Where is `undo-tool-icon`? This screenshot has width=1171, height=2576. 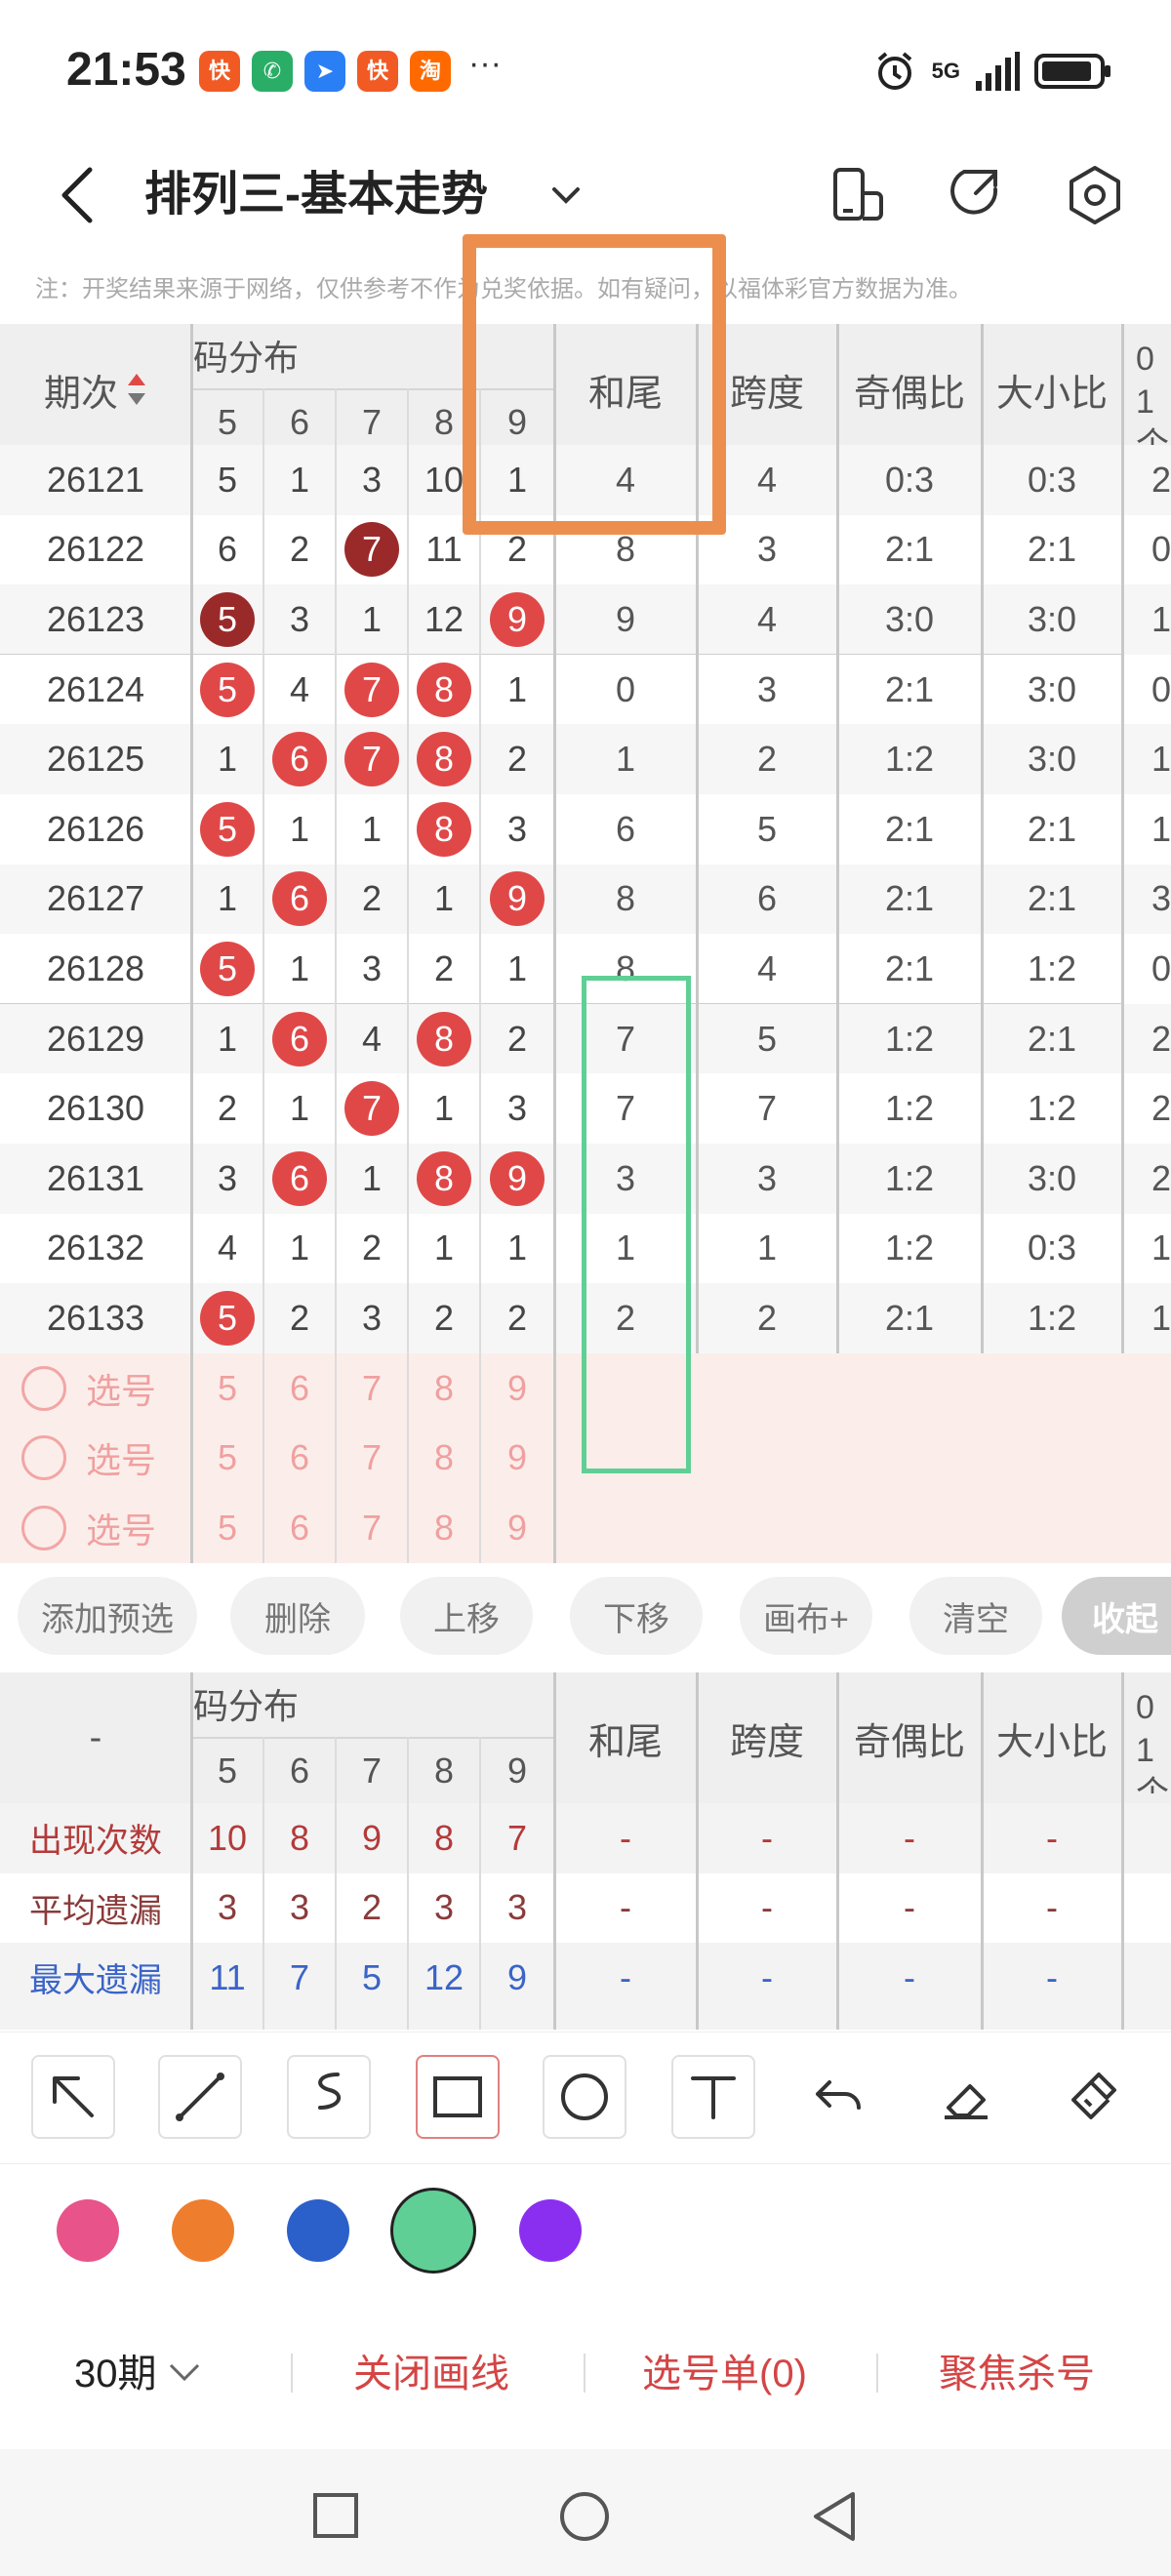
undo-tool-icon is located at coordinates (840, 2097).